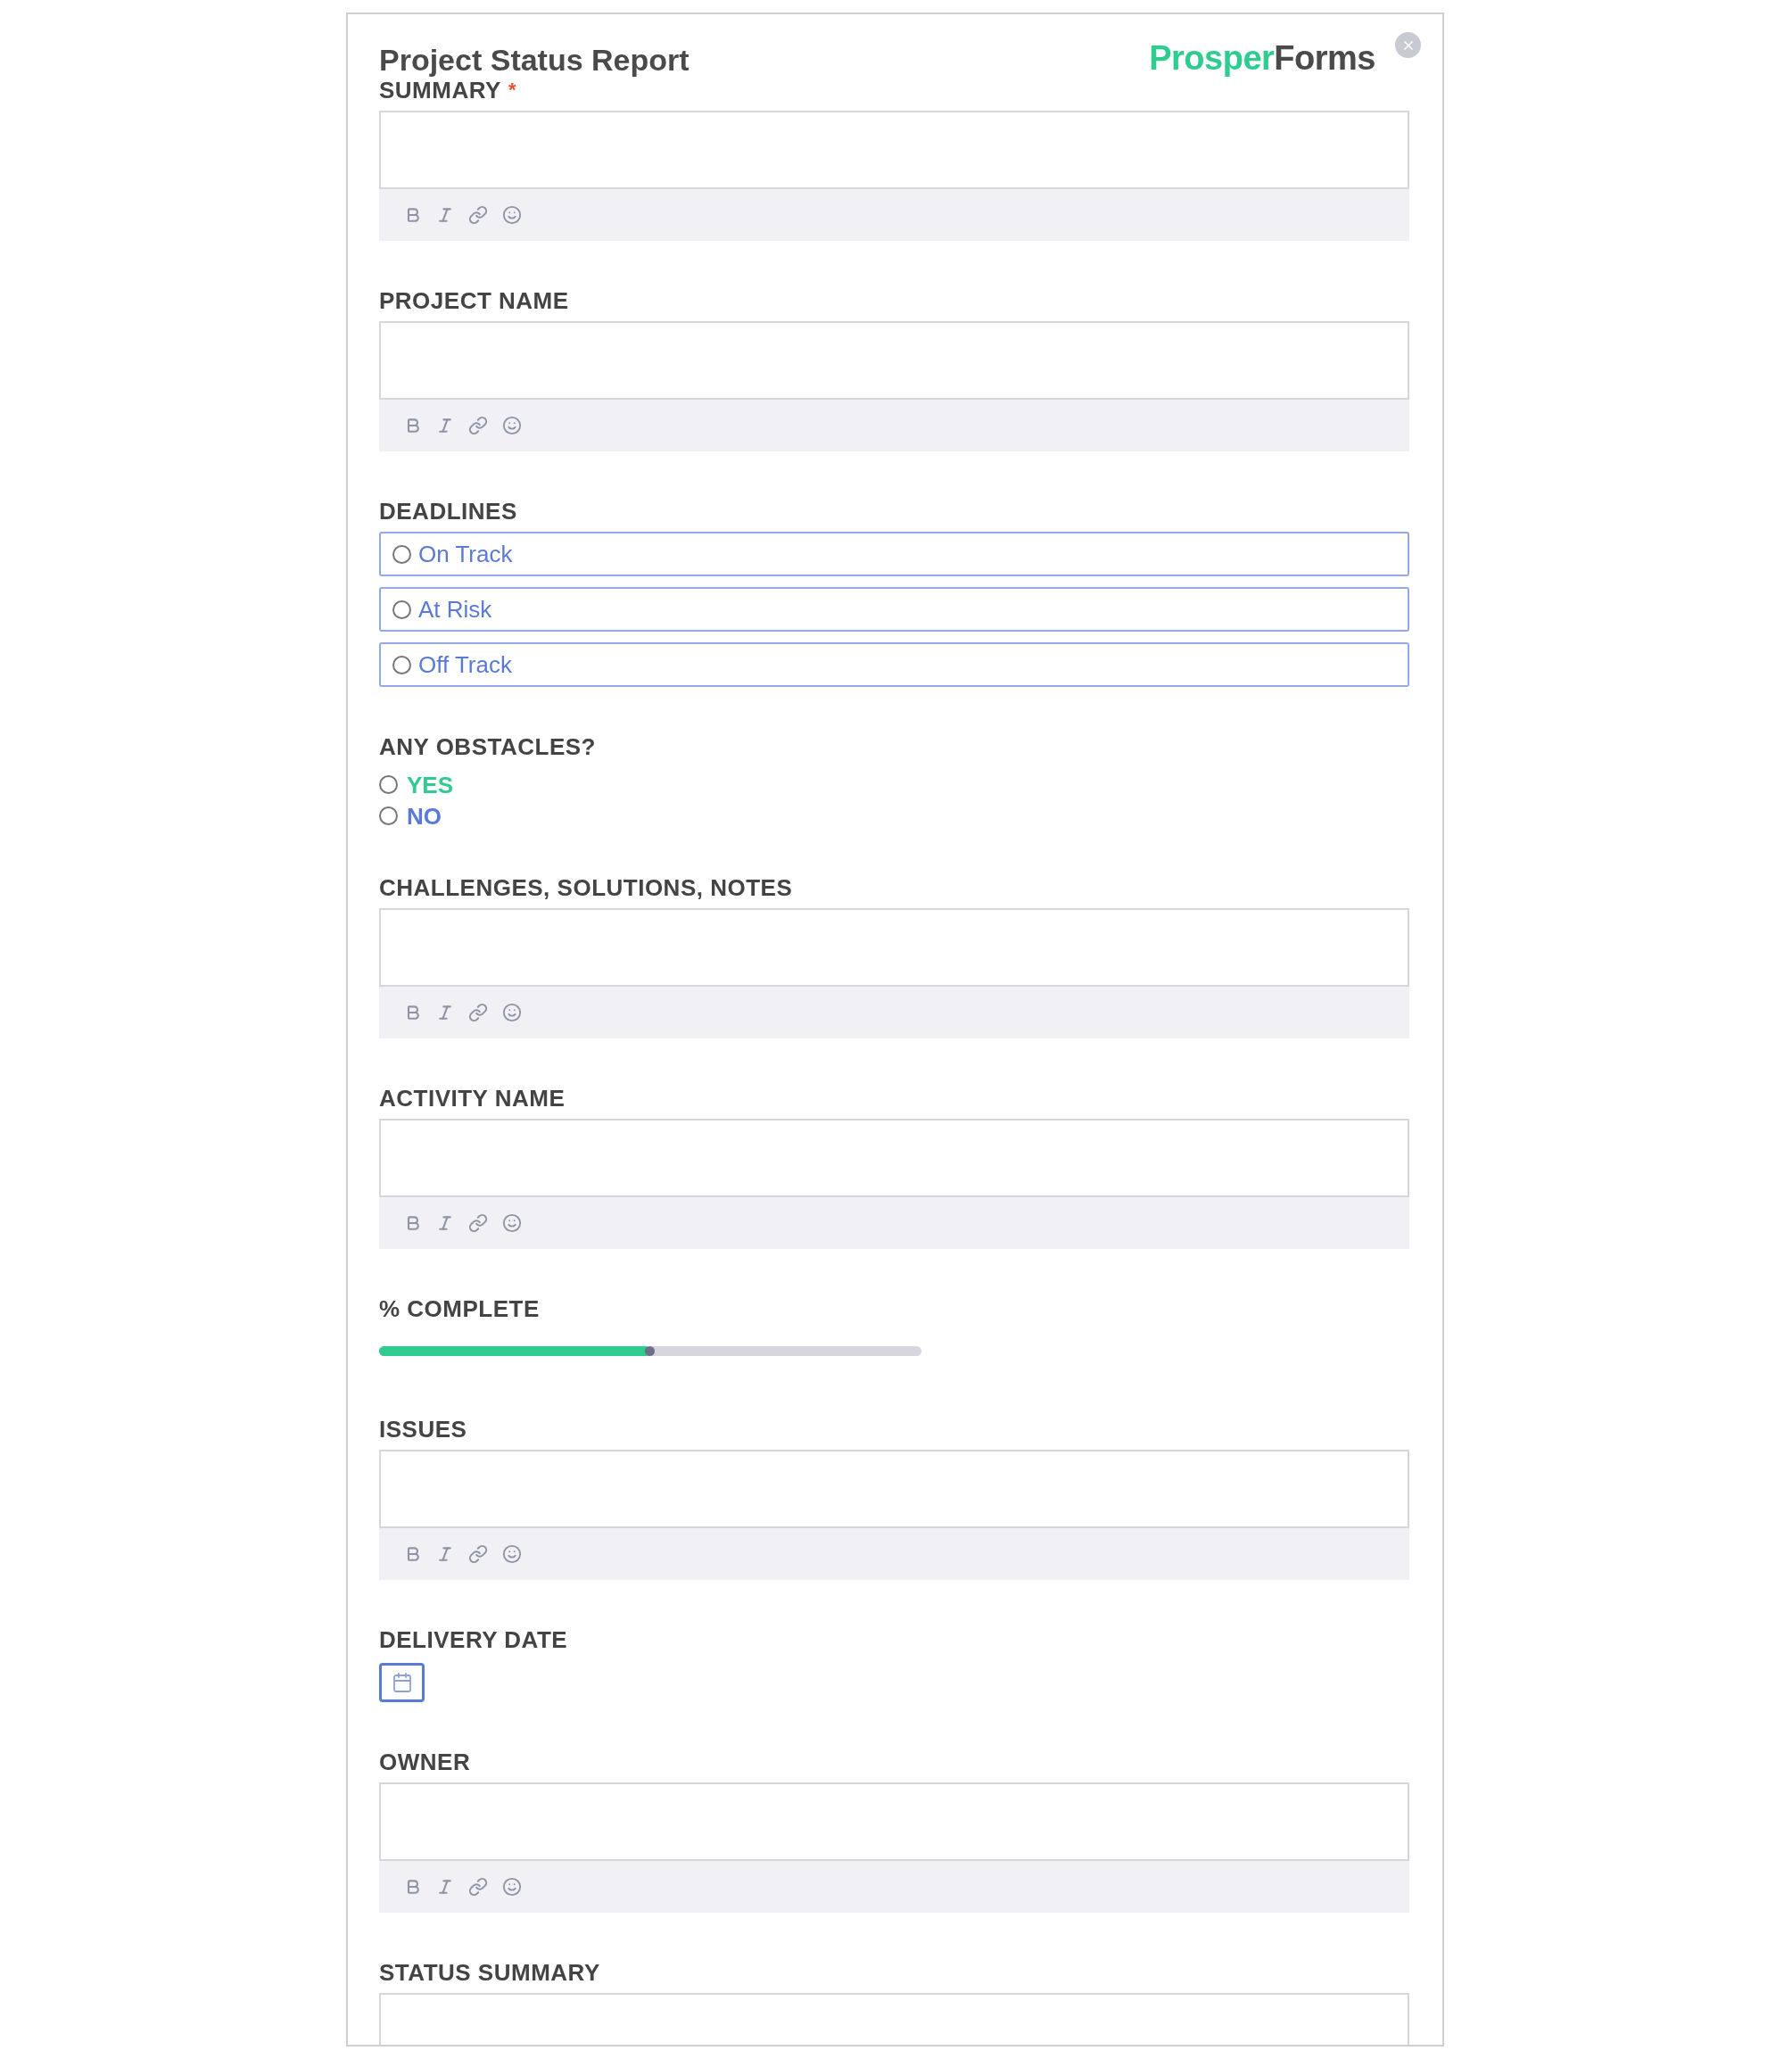  Describe the element at coordinates (1262, 58) in the screenshot. I see `logo: ProsperForms` at that location.